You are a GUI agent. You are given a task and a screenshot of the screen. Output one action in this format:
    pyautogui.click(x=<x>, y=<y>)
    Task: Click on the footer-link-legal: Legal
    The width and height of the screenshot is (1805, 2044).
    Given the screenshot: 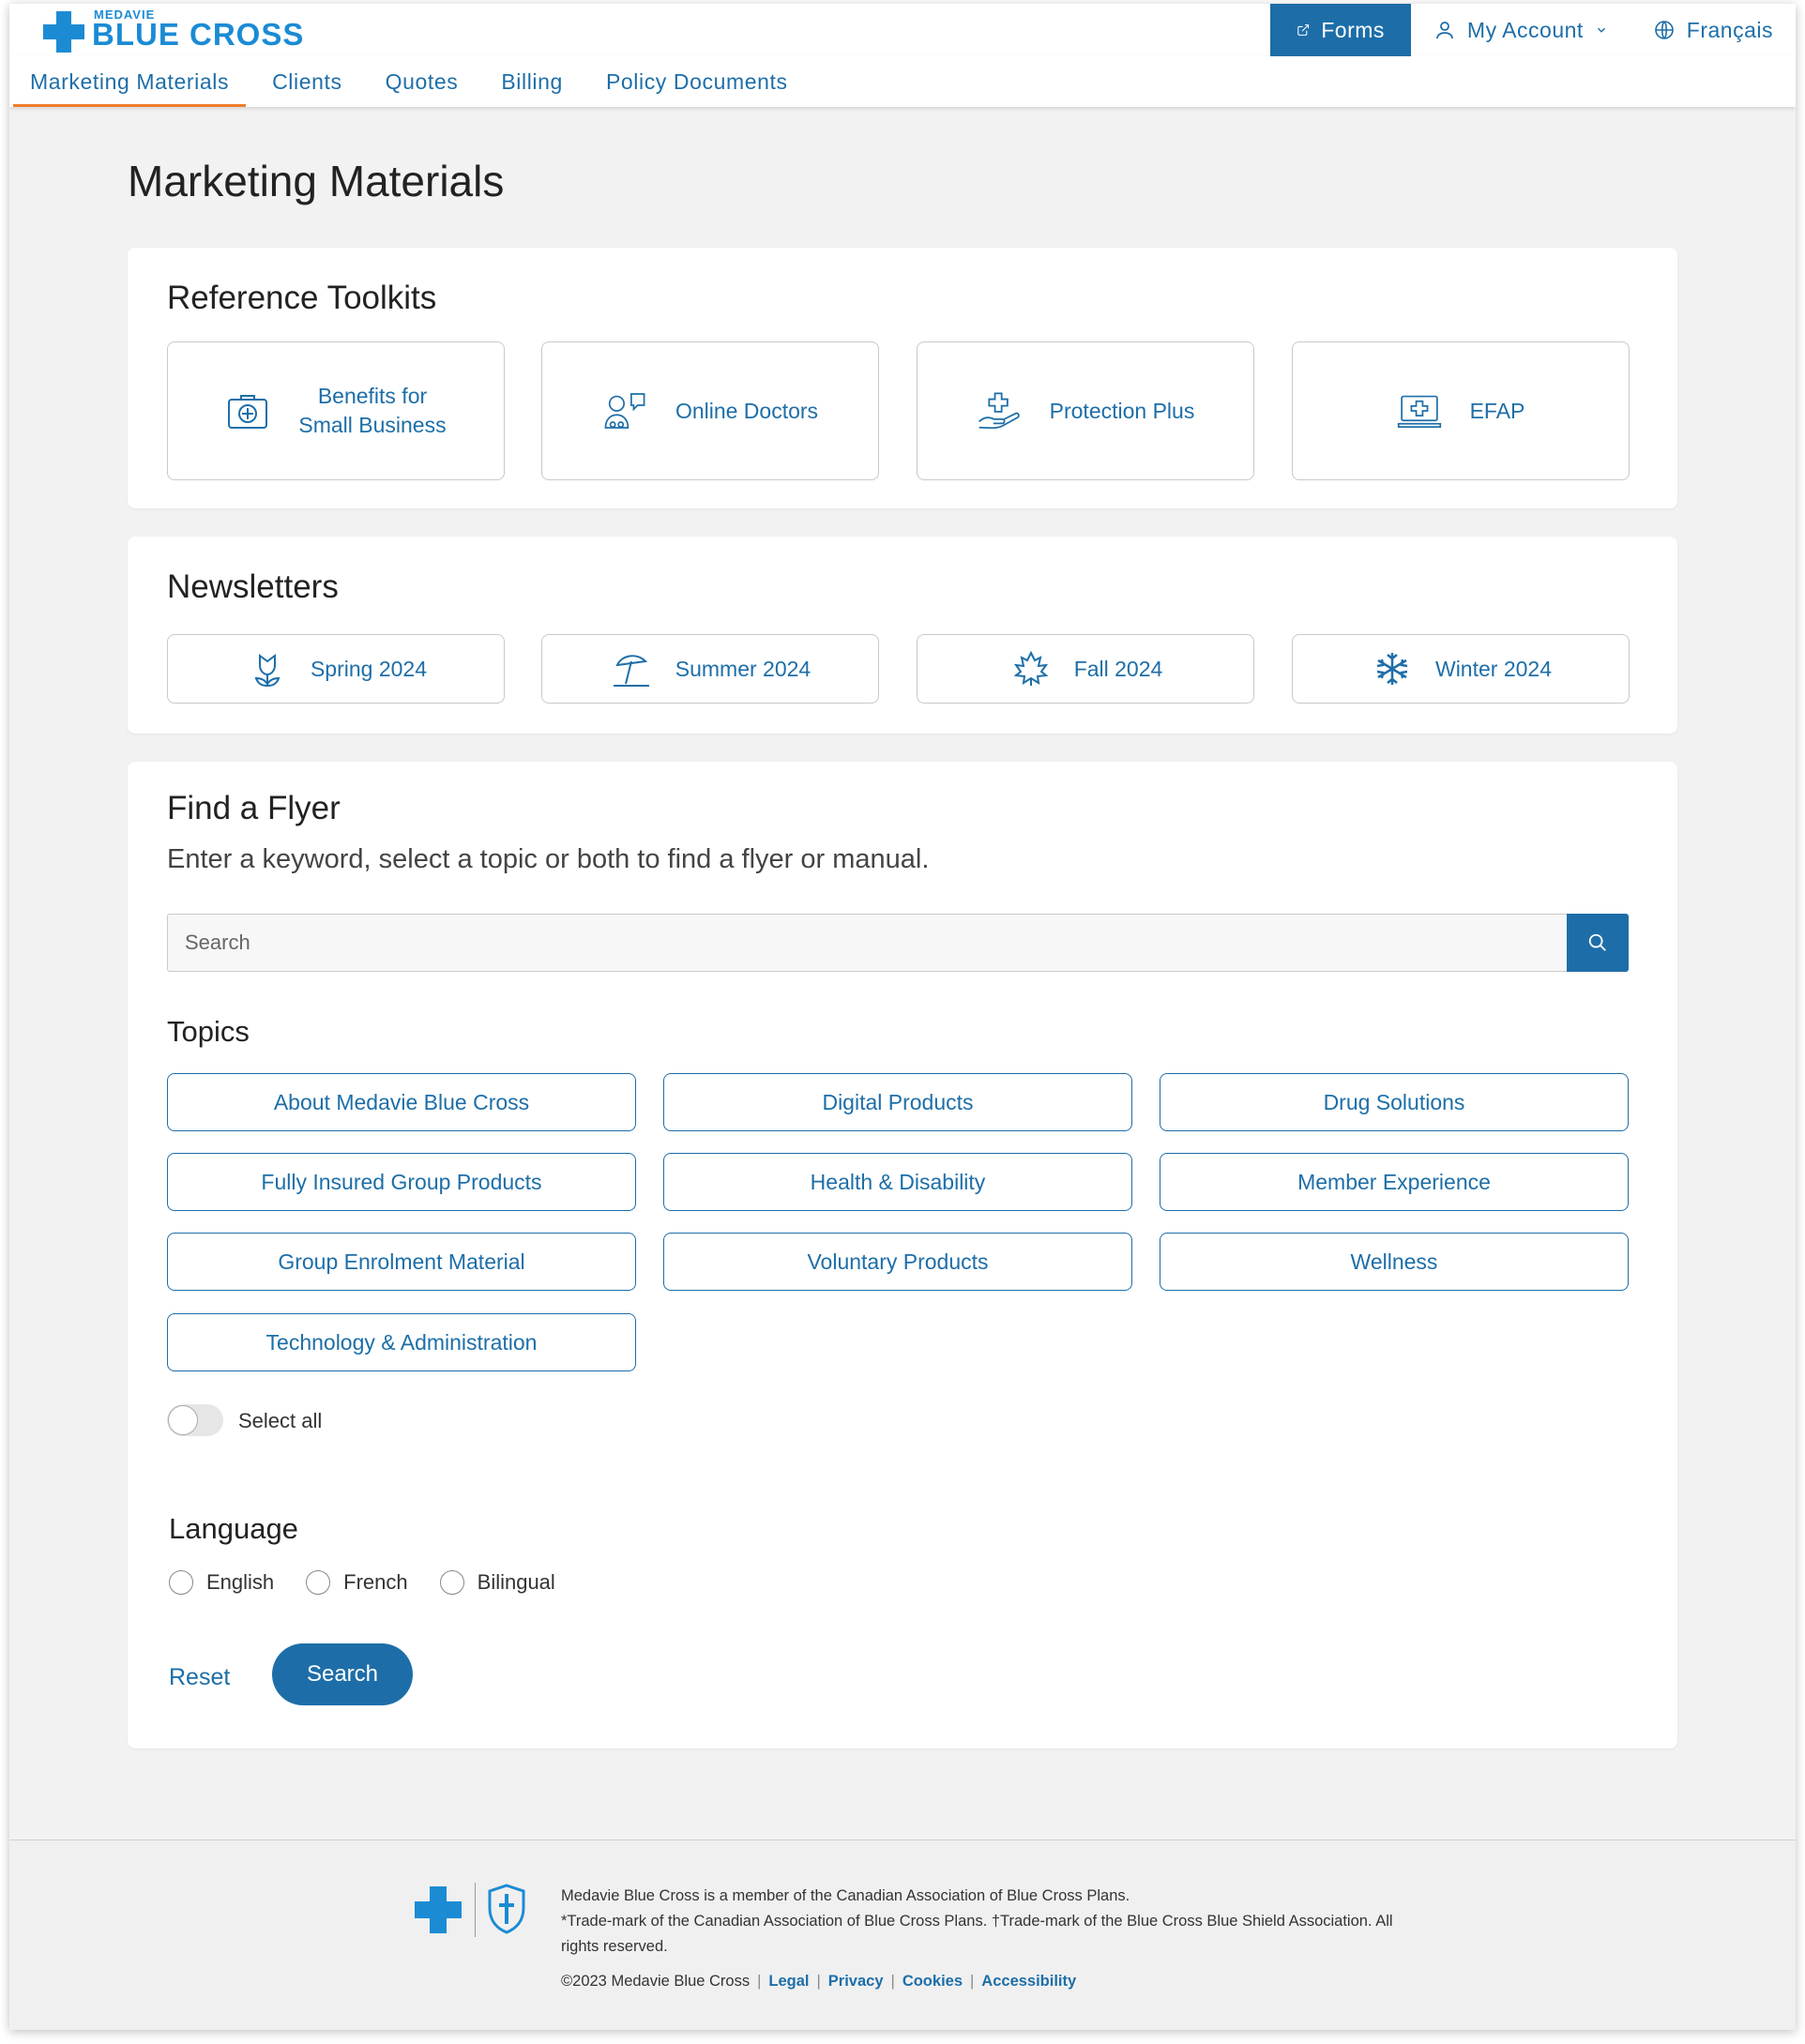 What is the action you would take?
    pyautogui.click(x=788, y=1981)
    